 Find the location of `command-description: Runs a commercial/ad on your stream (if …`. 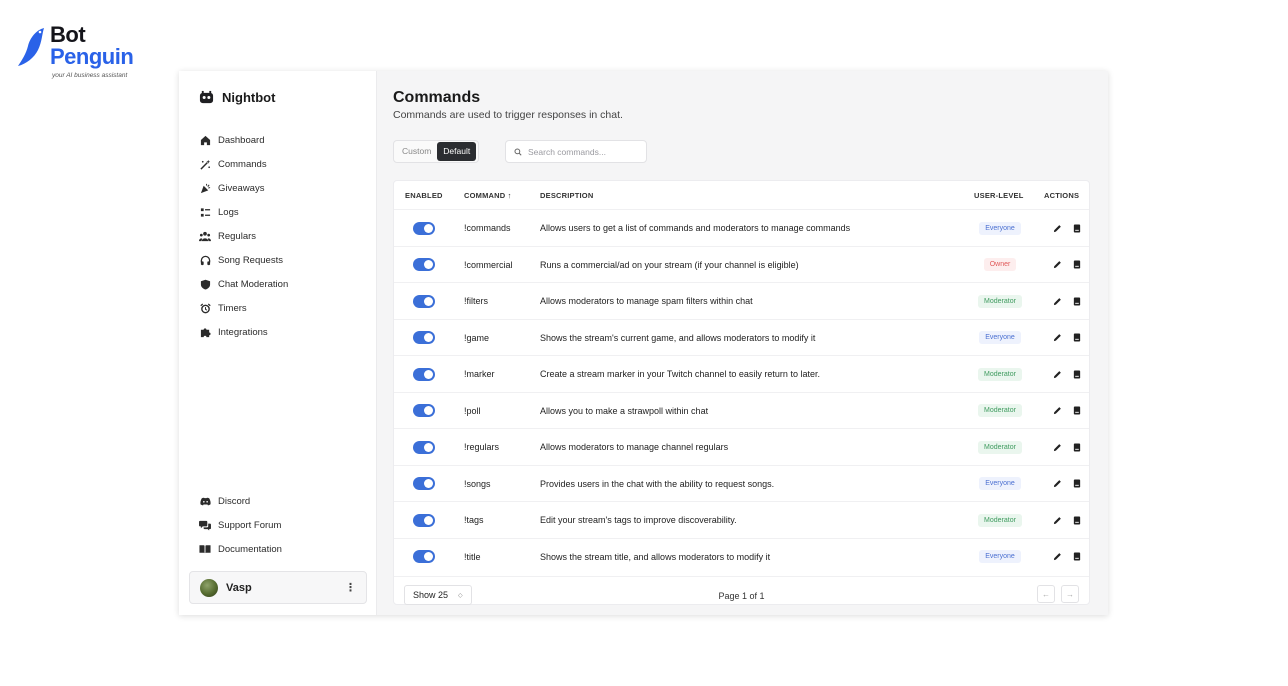

command-description: Runs a commercial/ad on your stream (if … is located at coordinates (669, 264).